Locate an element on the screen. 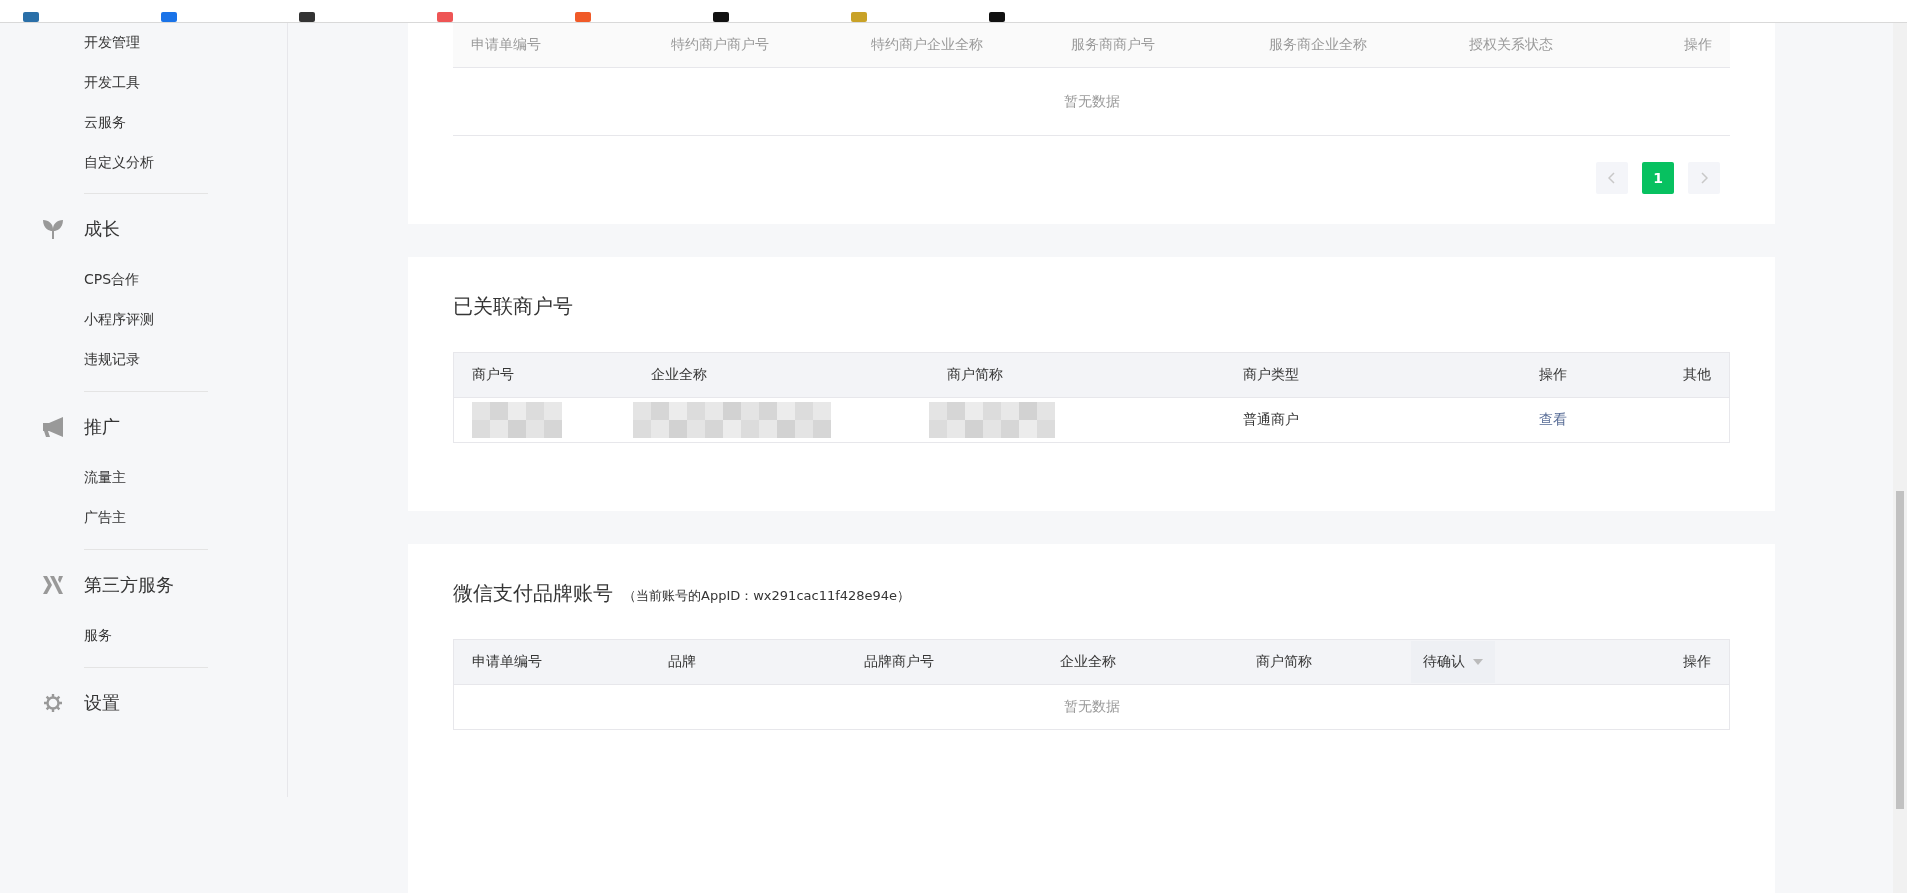 The image size is (1907, 893). sidebar-item: 流量主 is located at coordinates (143, 478).